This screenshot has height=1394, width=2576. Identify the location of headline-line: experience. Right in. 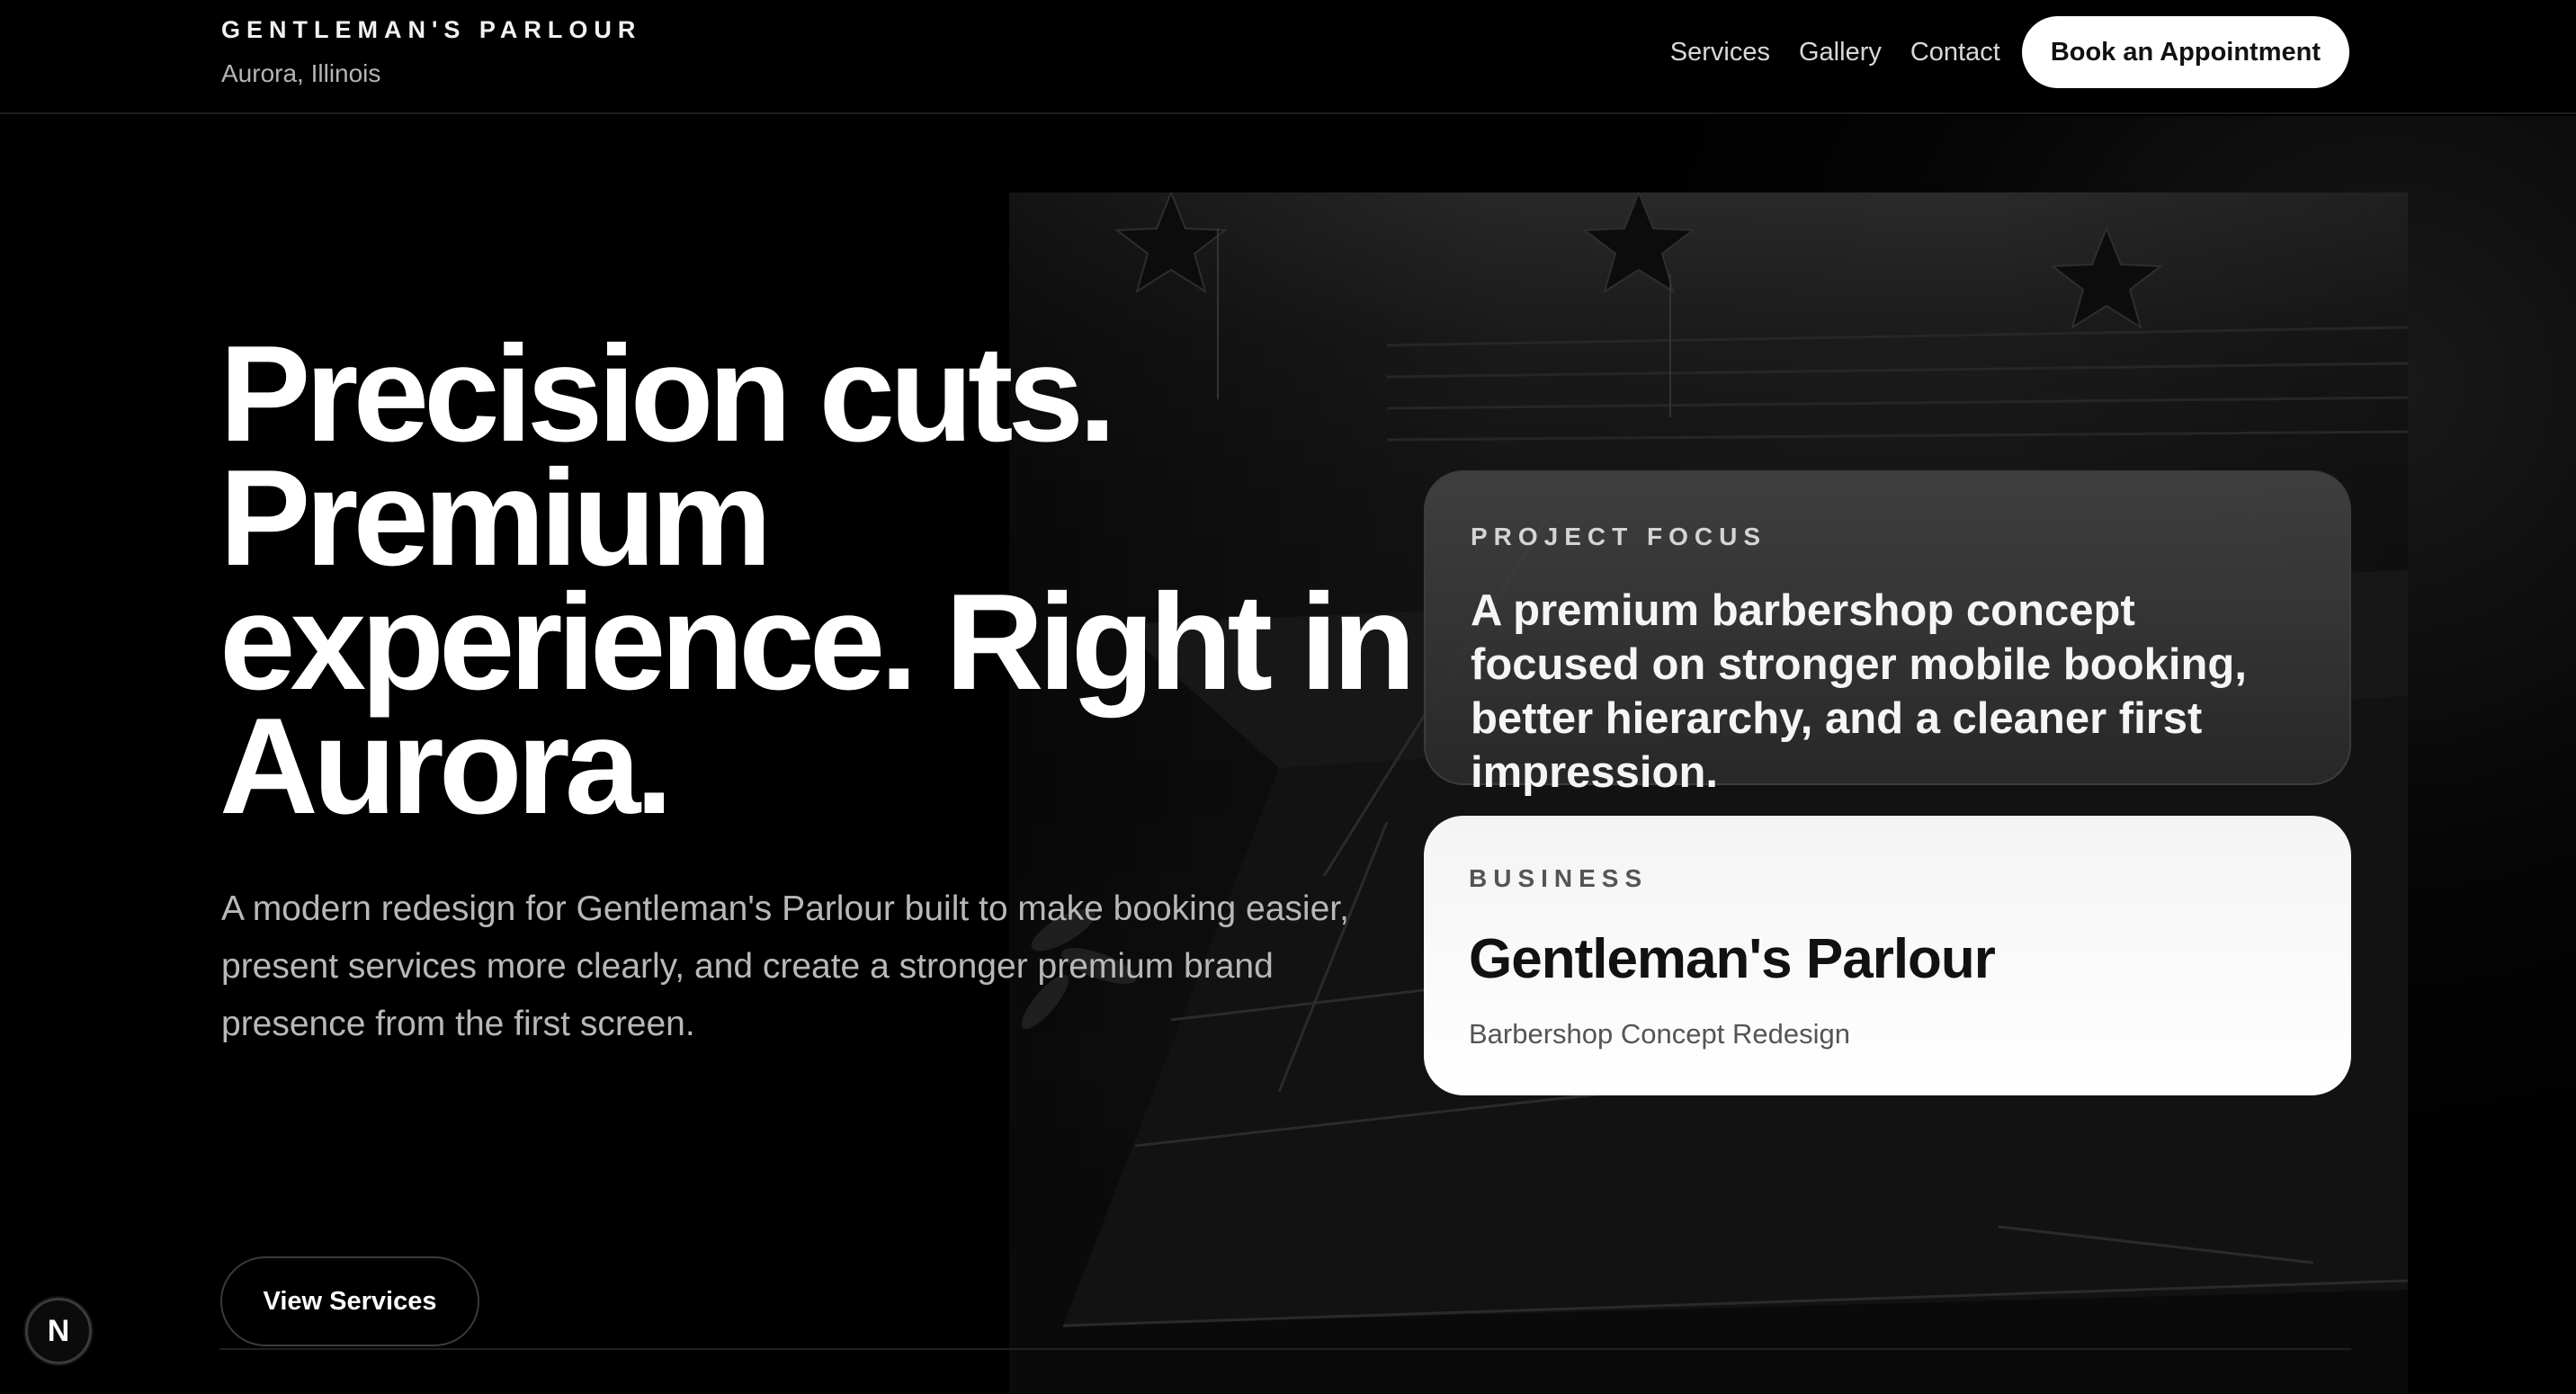
(817, 642).